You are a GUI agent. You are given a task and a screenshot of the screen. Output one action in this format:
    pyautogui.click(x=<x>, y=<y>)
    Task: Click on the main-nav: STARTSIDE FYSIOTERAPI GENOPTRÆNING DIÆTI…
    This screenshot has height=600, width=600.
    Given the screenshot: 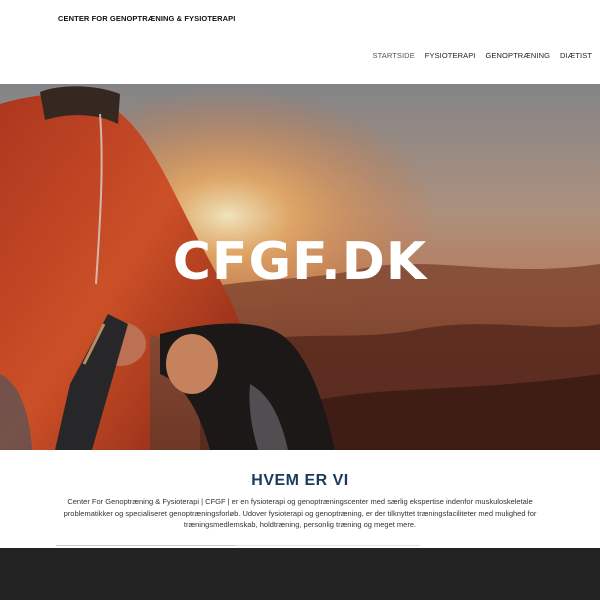 What is the action you would take?
    pyautogui.click(x=483, y=55)
    